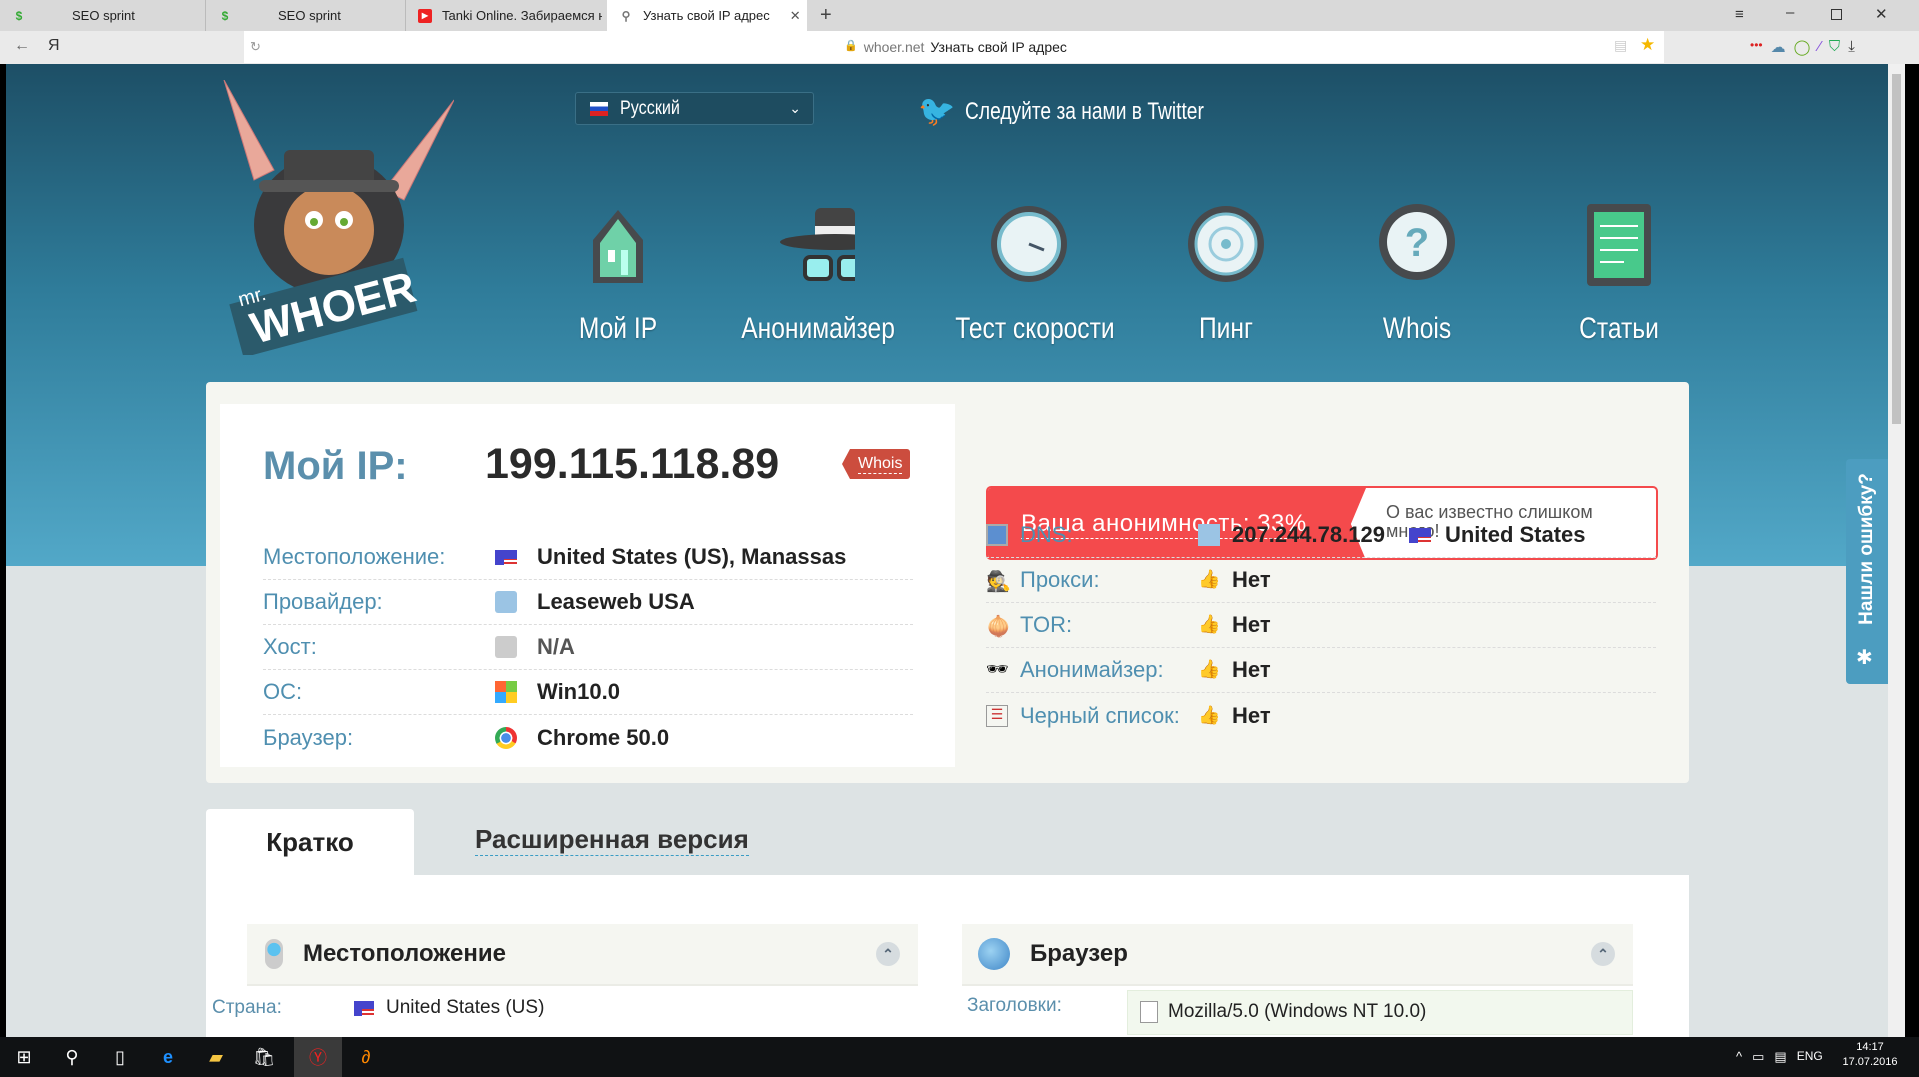 The width and height of the screenshot is (1919, 1077). What do you see at coordinates (1739, 1057) in the screenshot?
I see `tray-chevron-icon: ^` at bounding box center [1739, 1057].